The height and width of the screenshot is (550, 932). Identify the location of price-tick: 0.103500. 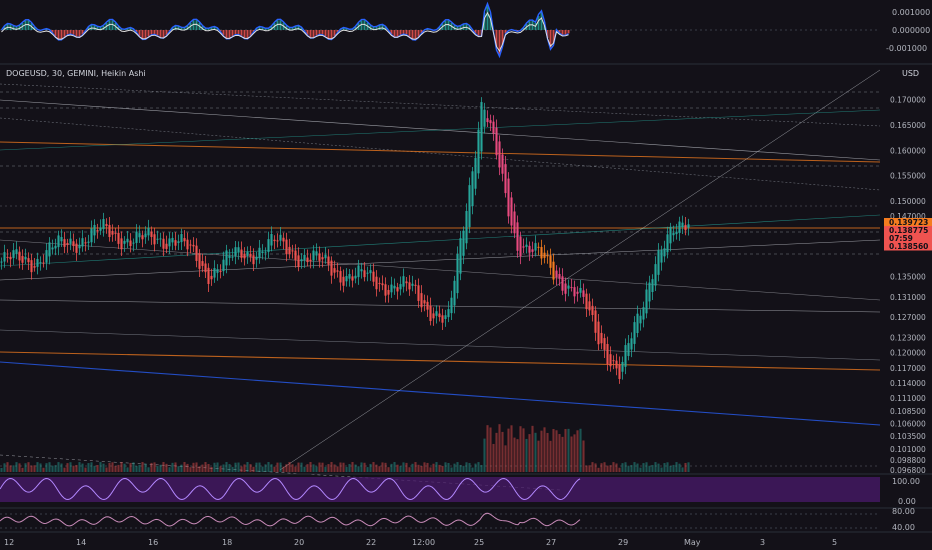
(908, 436).